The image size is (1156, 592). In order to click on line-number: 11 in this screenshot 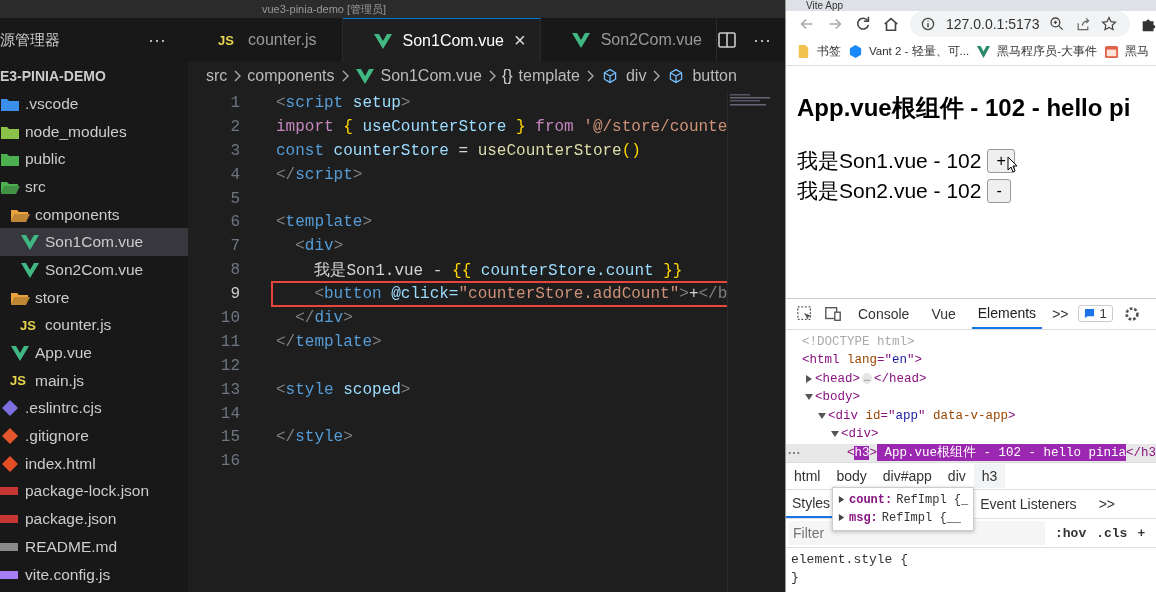, I will do `click(229, 341)`.